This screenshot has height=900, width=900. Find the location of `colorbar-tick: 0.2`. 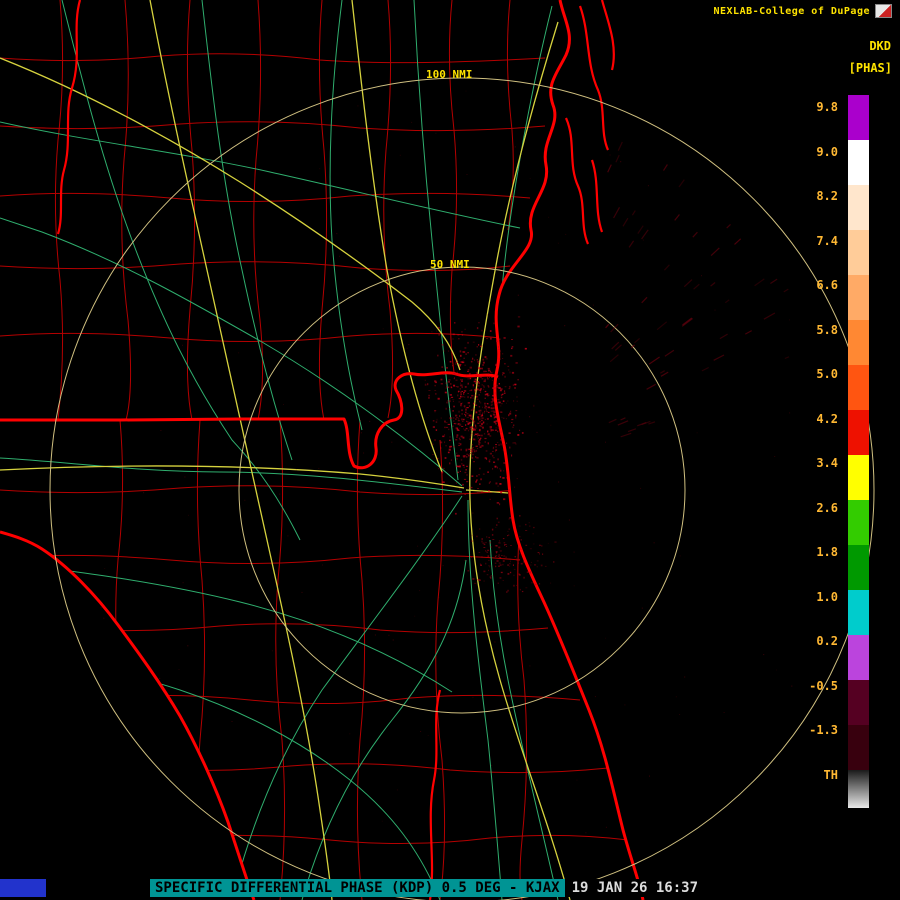

colorbar-tick: 0.2 is located at coordinates (827, 641).